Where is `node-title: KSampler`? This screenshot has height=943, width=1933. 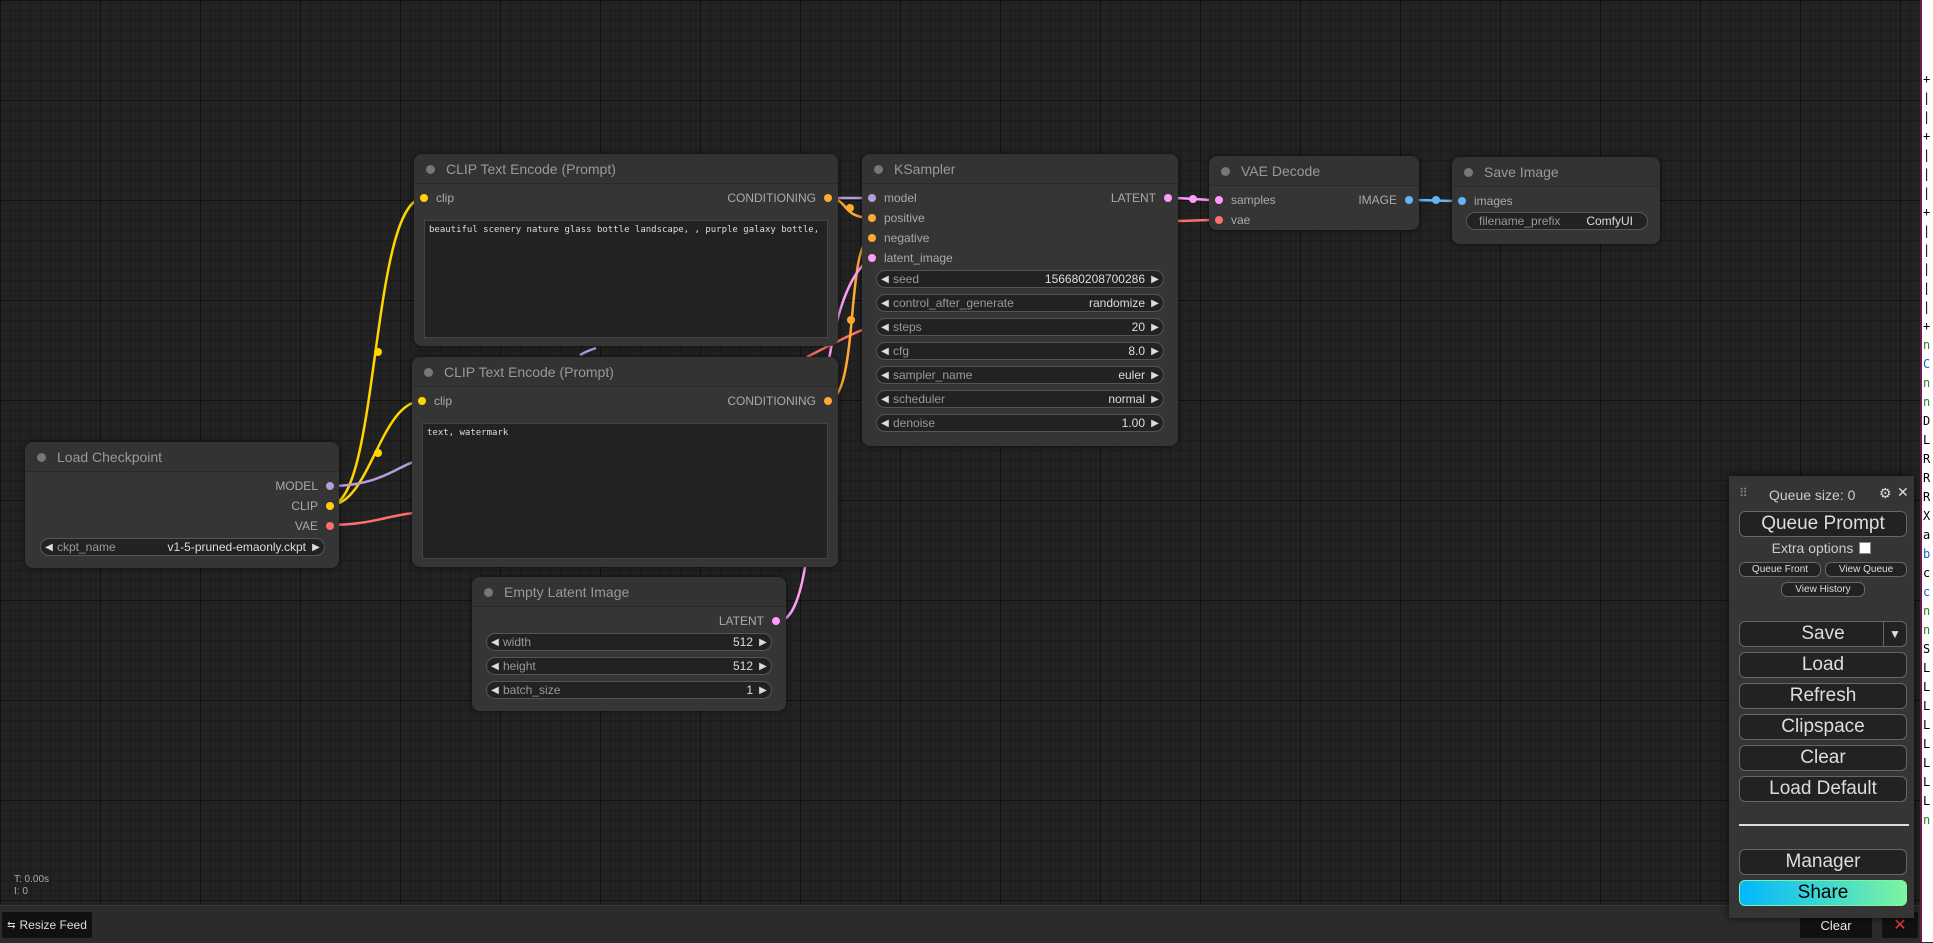
node-title: KSampler is located at coordinates (1020, 169).